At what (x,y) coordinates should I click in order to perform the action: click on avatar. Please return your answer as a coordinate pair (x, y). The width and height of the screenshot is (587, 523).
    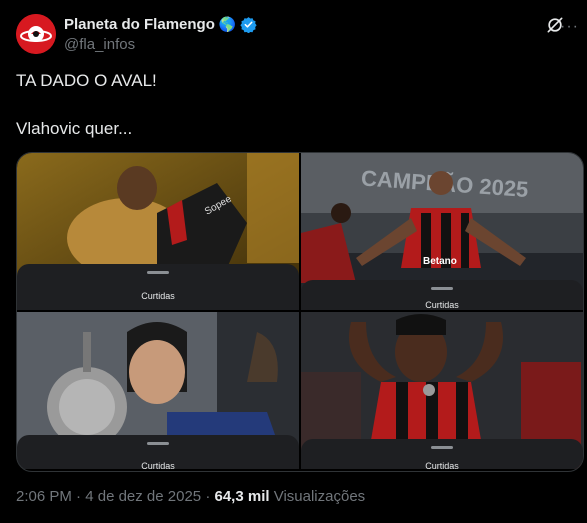
    Looking at the image, I should click on (36, 34).